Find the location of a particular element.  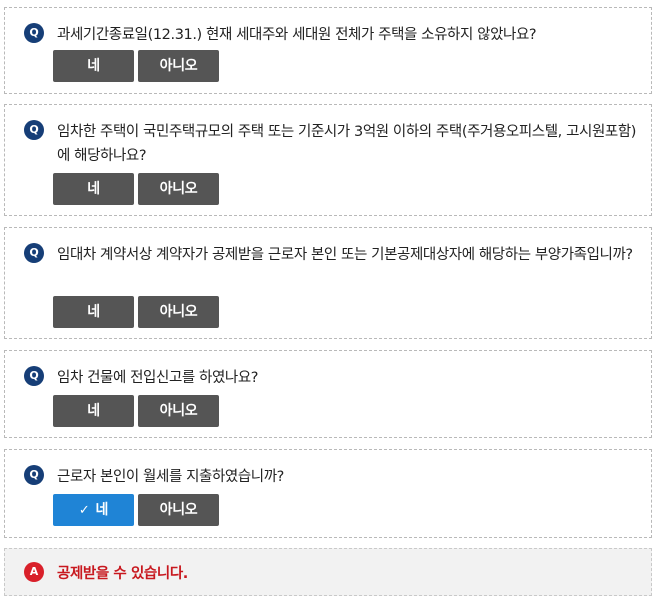

question-block-4: Q 임차 건물에 전입신고를 하였나요? 네 아니오 is located at coordinates (328, 394).